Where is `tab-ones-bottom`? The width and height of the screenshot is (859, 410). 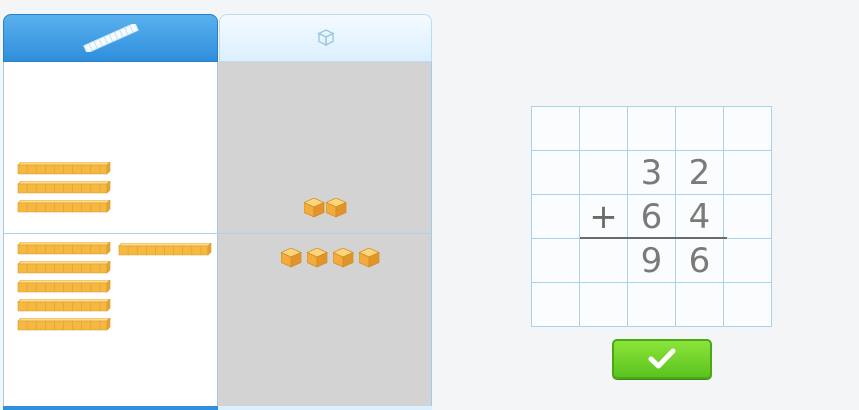 tab-ones-bottom is located at coordinates (325, 408).